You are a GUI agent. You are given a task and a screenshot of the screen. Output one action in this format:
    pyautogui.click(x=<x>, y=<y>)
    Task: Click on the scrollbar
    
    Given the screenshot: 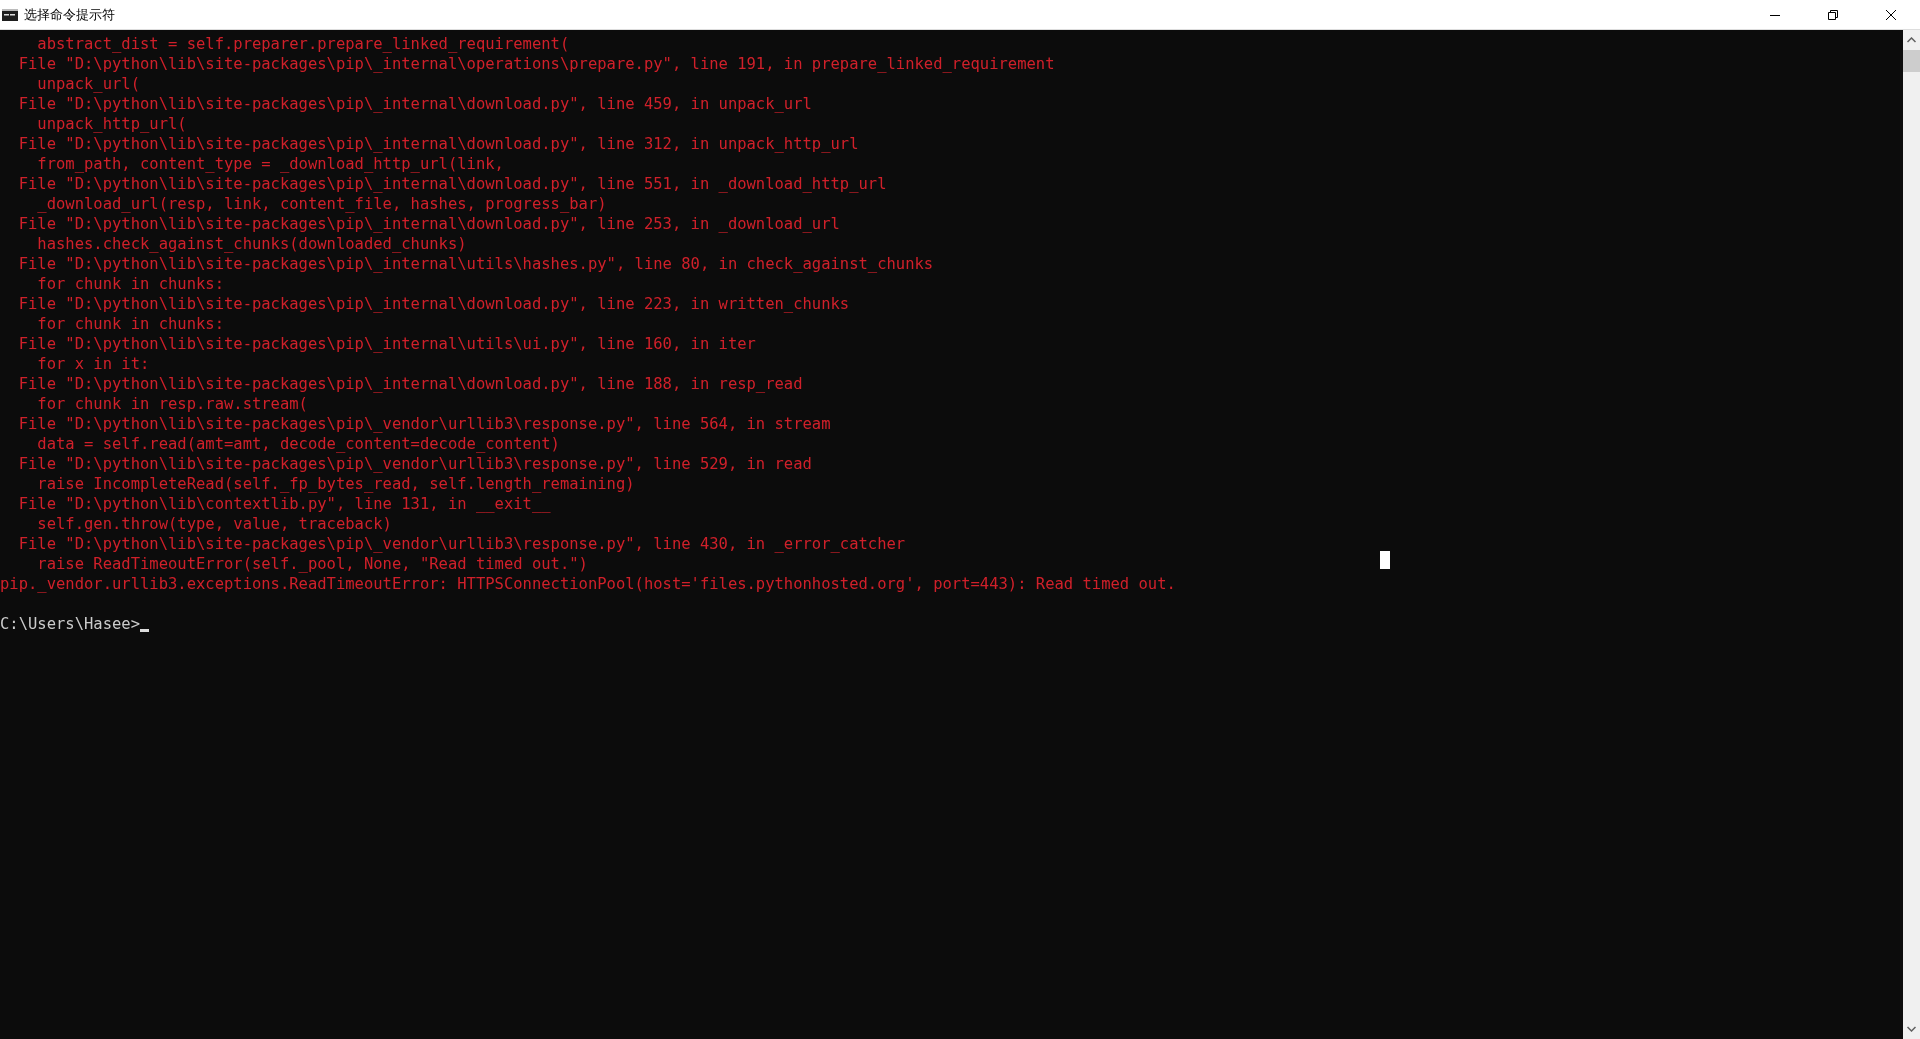 What is the action you would take?
    pyautogui.click(x=1911, y=534)
    